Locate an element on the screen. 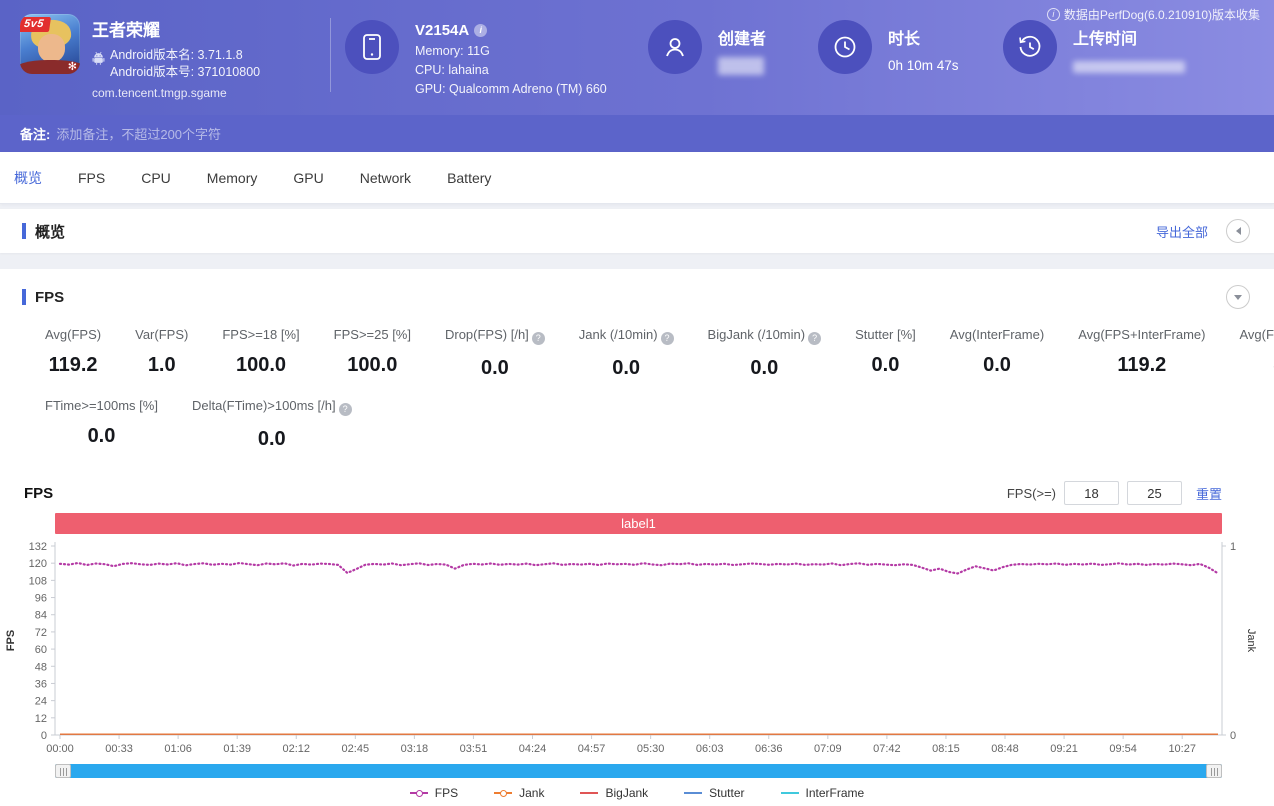 This screenshot has height=806, width=1274. history-clock-icon is located at coordinates (1030, 47).